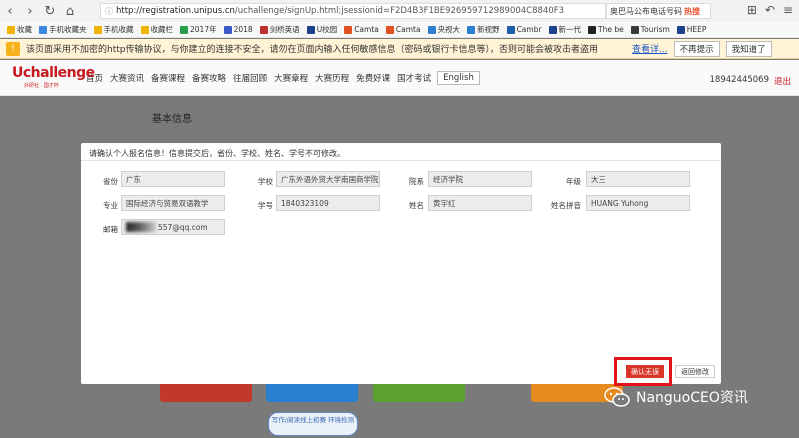 This screenshot has width=799, height=438. I want to click on warning-icon: !, so click(13, 48).